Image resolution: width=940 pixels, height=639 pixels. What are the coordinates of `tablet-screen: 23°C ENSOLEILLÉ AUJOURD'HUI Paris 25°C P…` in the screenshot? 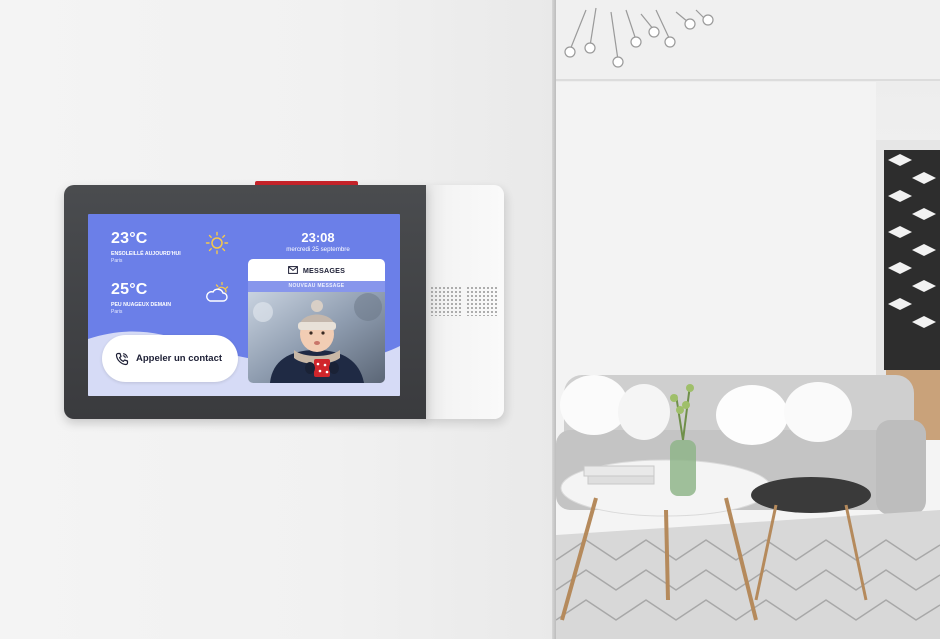 It's located at (244, 305).